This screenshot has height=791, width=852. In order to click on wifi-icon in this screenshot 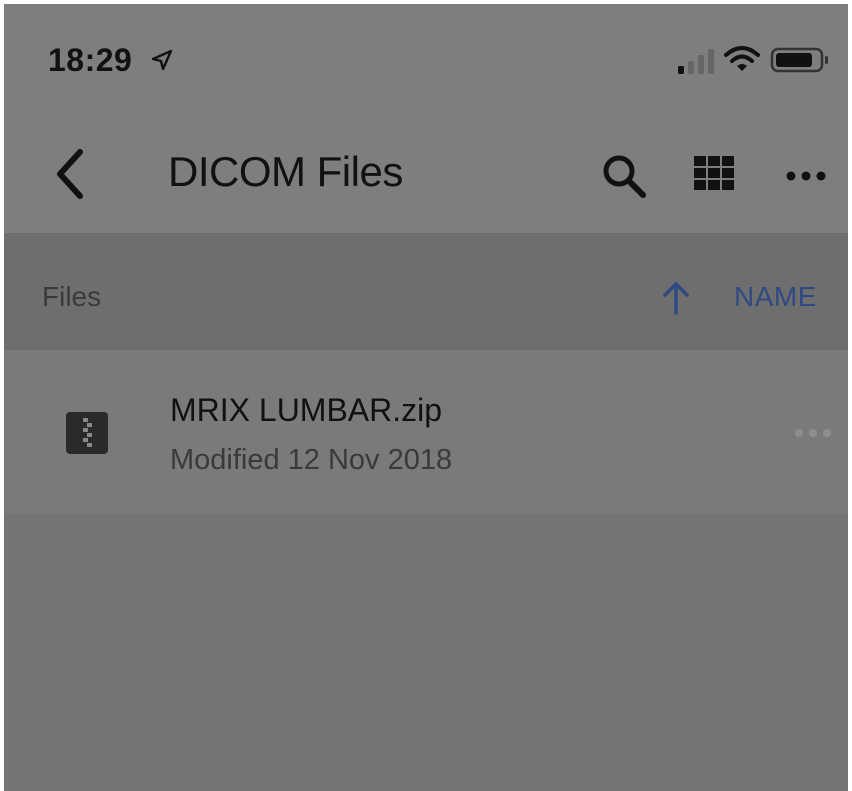, I will do `click(742, 58)`.